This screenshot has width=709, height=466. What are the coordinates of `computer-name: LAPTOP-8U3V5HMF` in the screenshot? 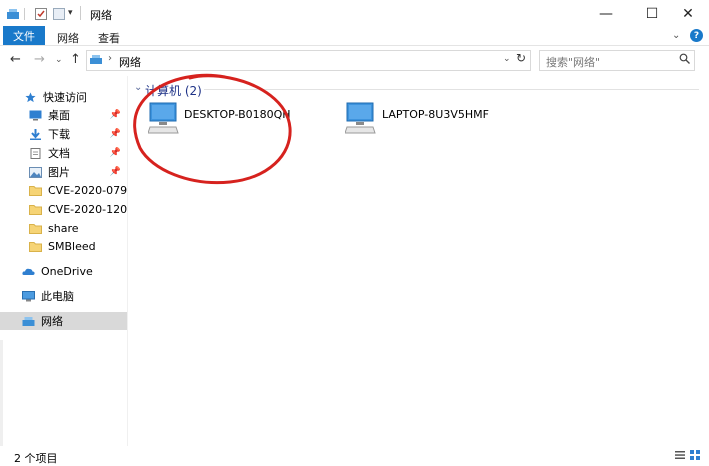 It's located at (435, 114).